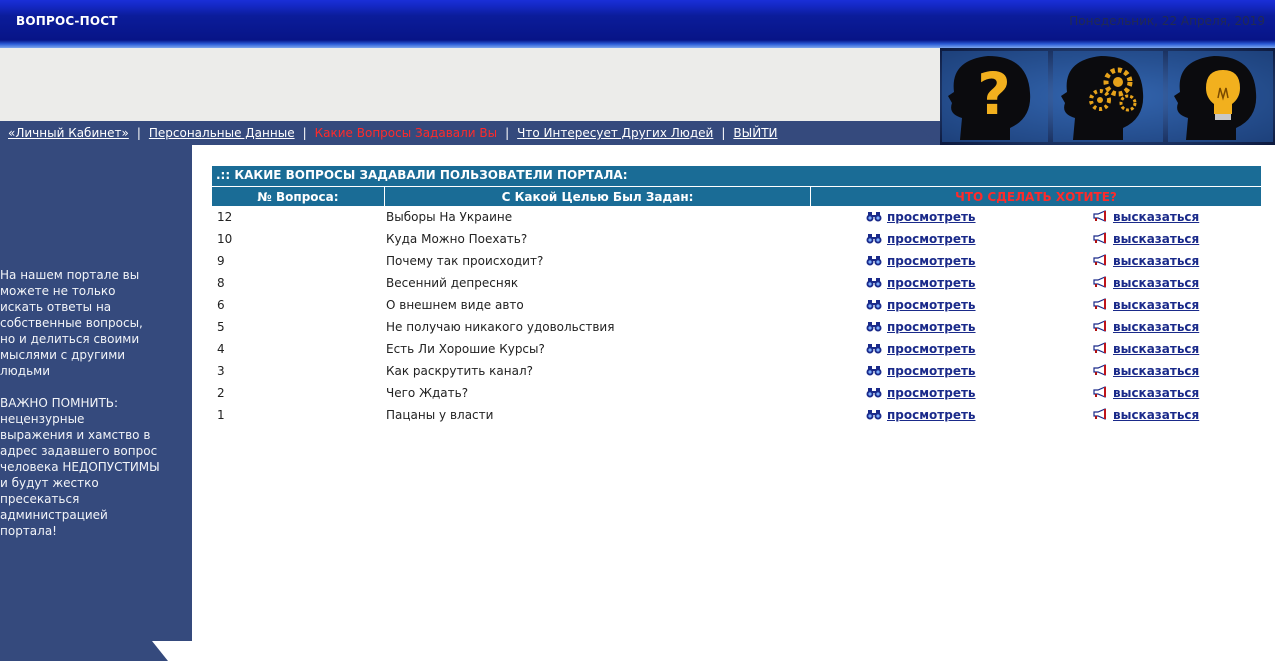 Image resolution: width=1275 pixels, height=661 pixels. Describe the element at coordinates (615, 133) in the screenshot. I see `nav-item-others-interests: Что Интересует Других Людей` at that location.